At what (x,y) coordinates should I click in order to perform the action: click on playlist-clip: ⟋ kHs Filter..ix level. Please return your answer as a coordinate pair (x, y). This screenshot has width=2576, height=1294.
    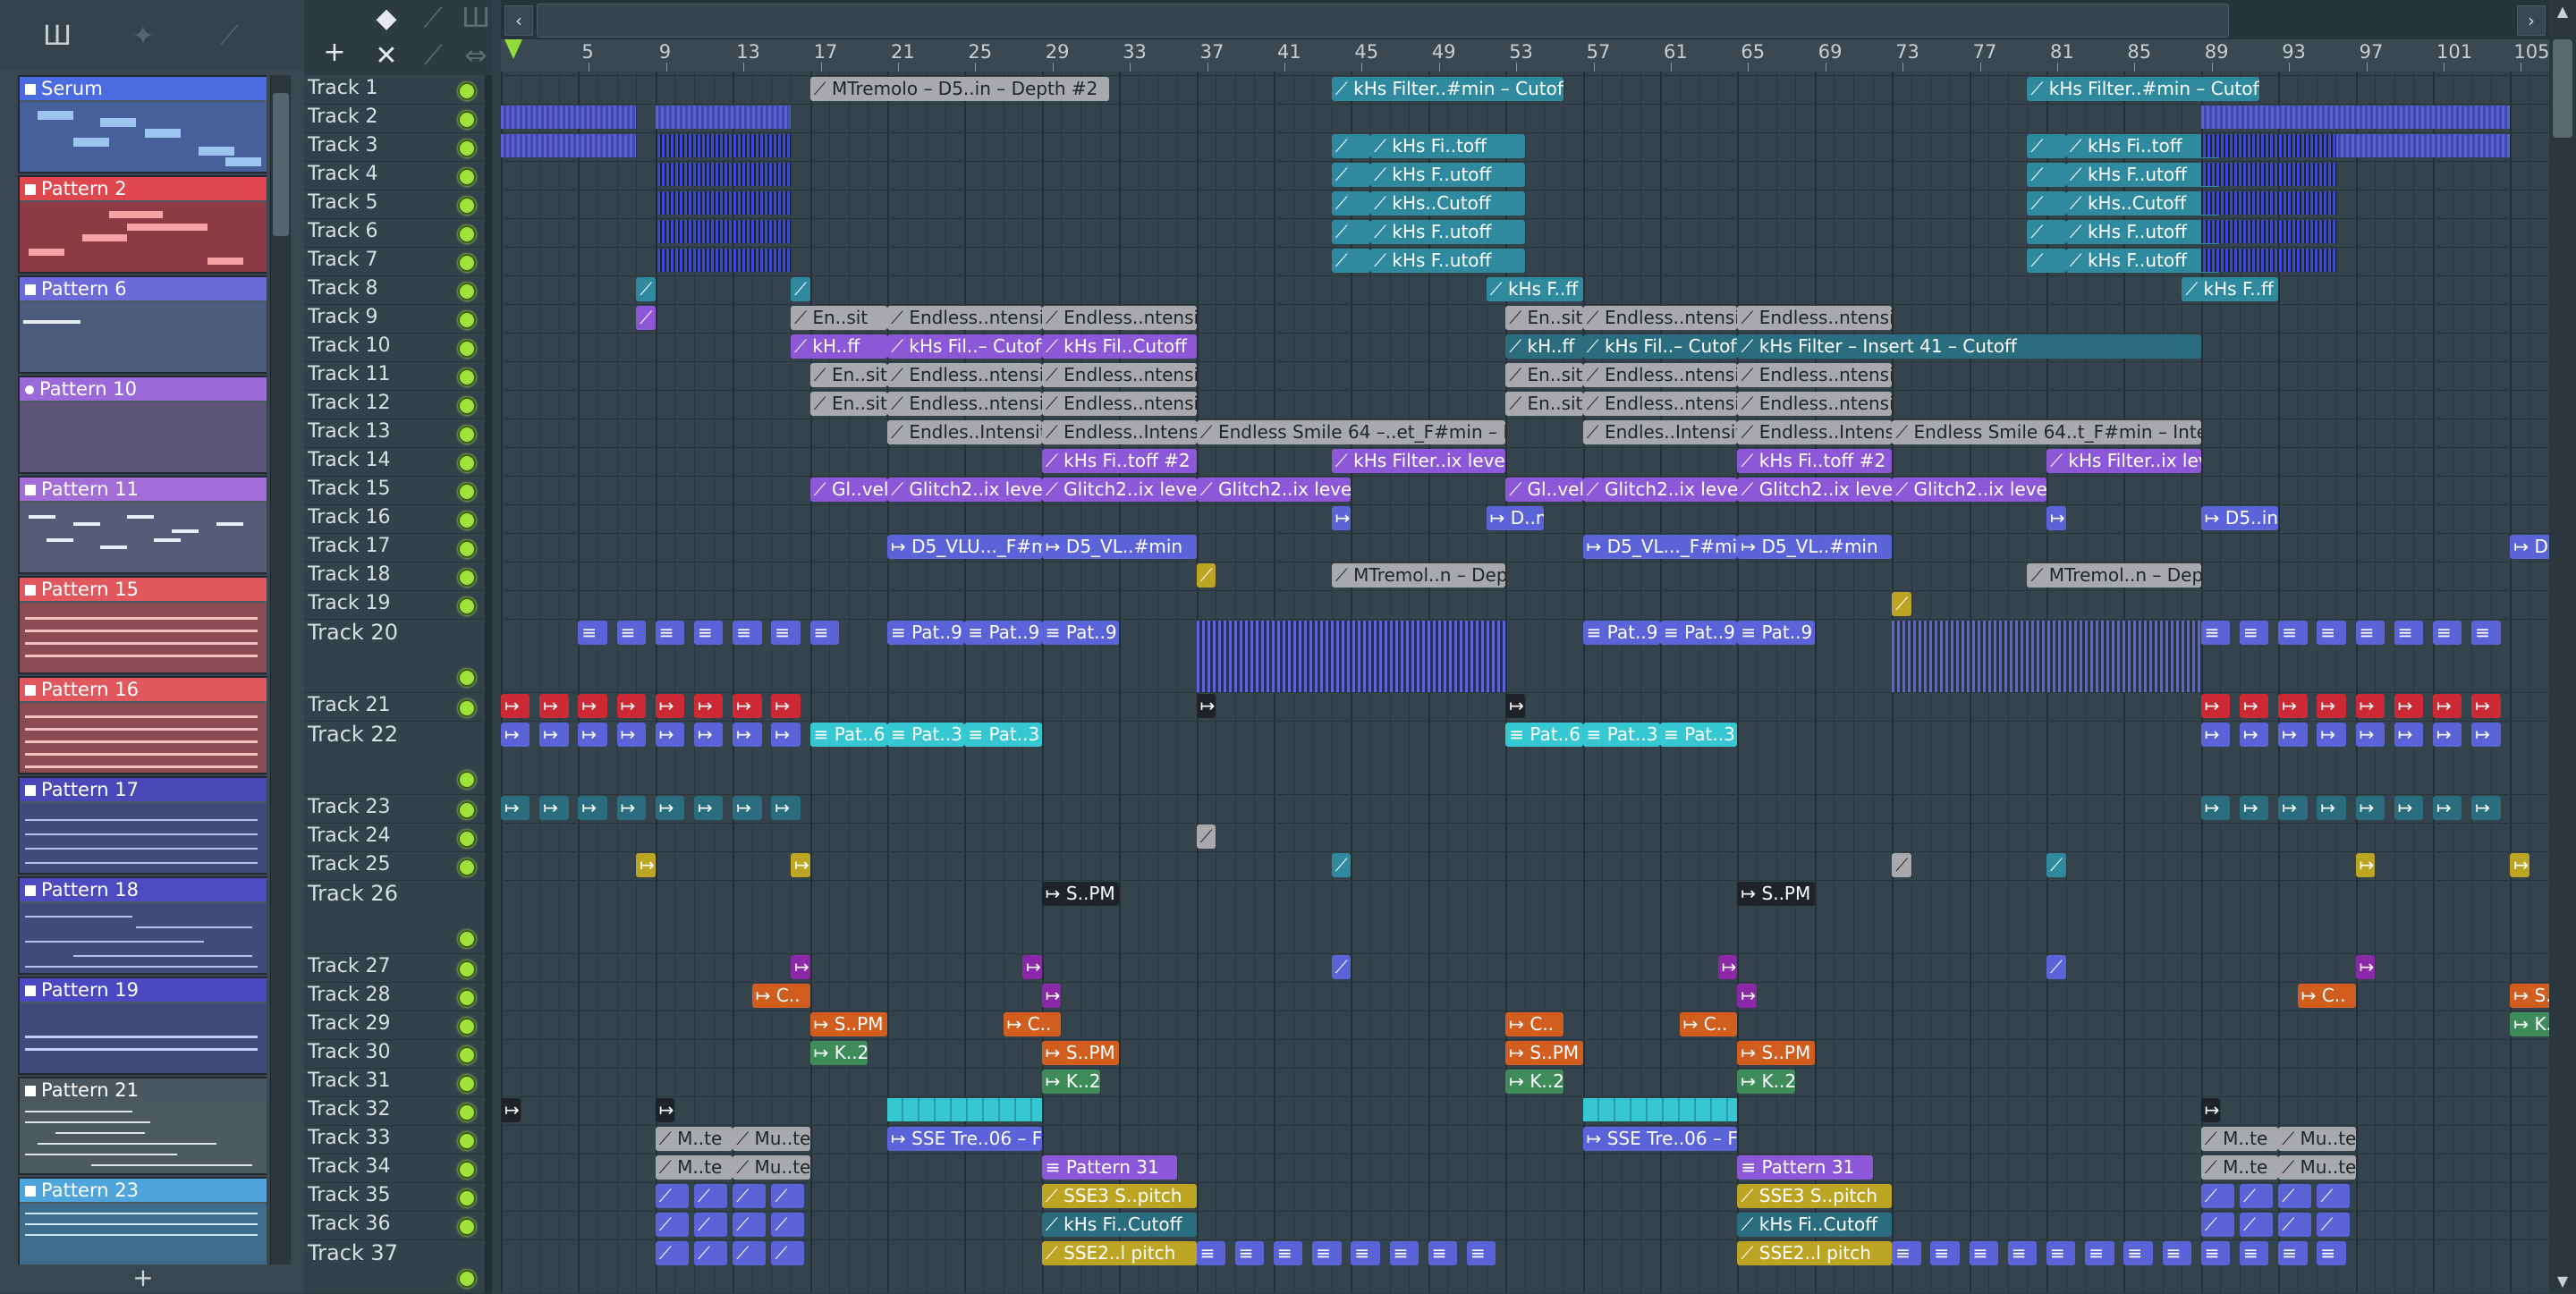
    Looking at the image, I should click on (2123, 461).